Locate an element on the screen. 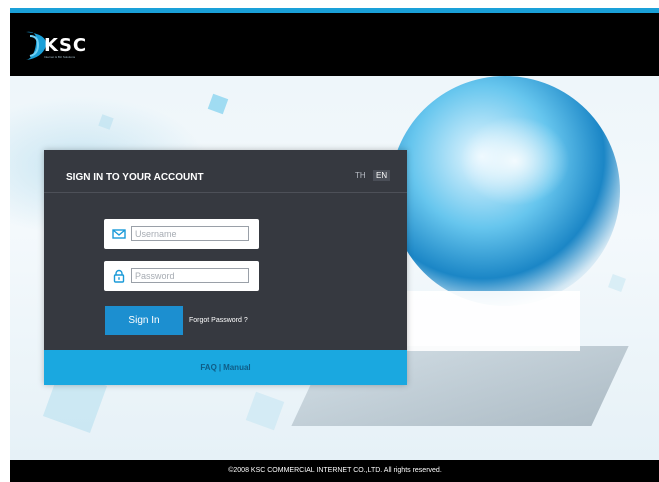 This screenshot has width=659, height=482. manual-link: Manual is located at coordinates (237, 367).